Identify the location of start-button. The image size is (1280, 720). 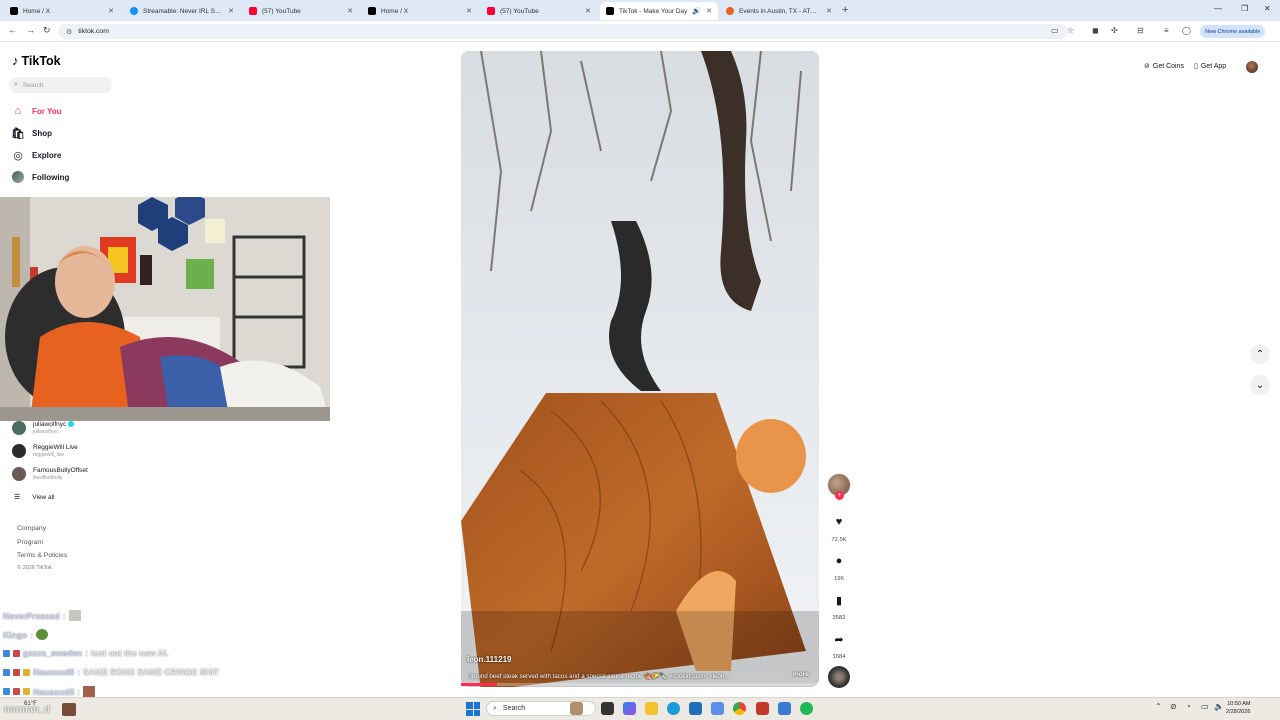
(473, 709).